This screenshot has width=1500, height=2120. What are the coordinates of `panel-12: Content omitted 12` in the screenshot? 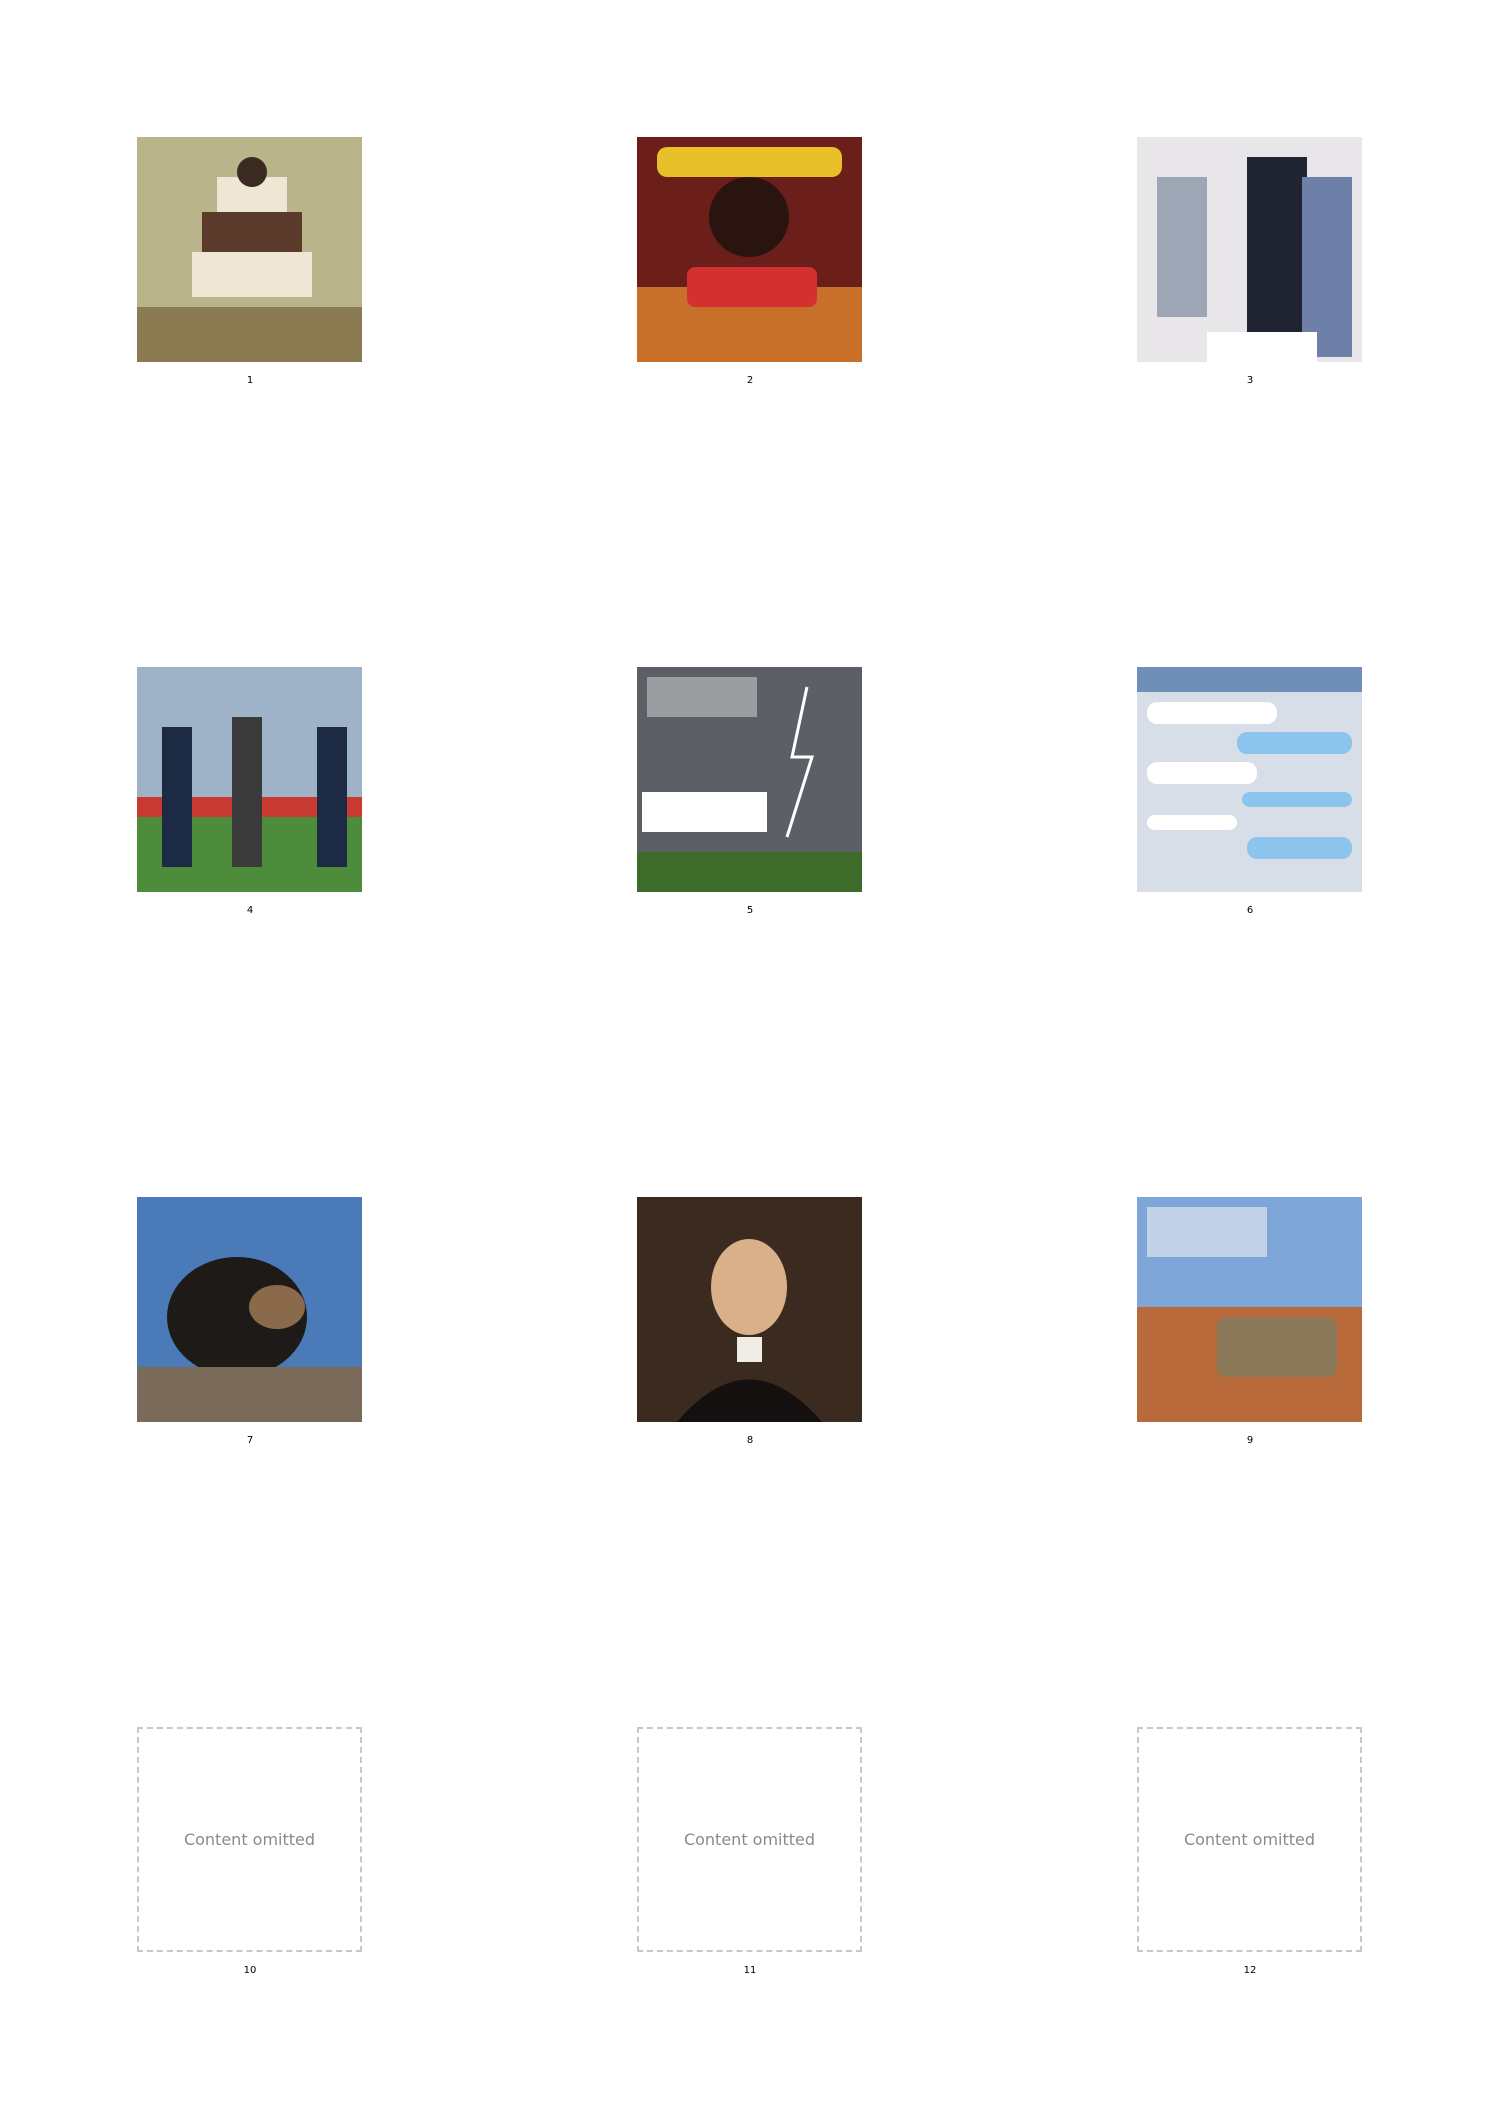 It's located at (1250, 1855).